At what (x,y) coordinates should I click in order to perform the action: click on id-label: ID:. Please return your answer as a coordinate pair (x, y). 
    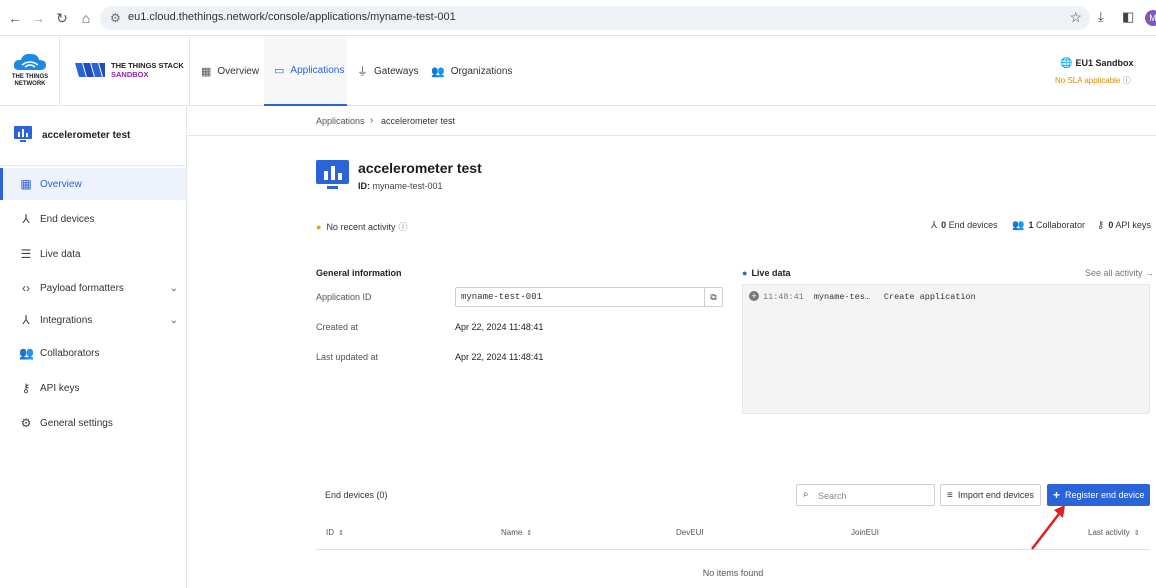
    Looking at the image, I should click on (364, 186).